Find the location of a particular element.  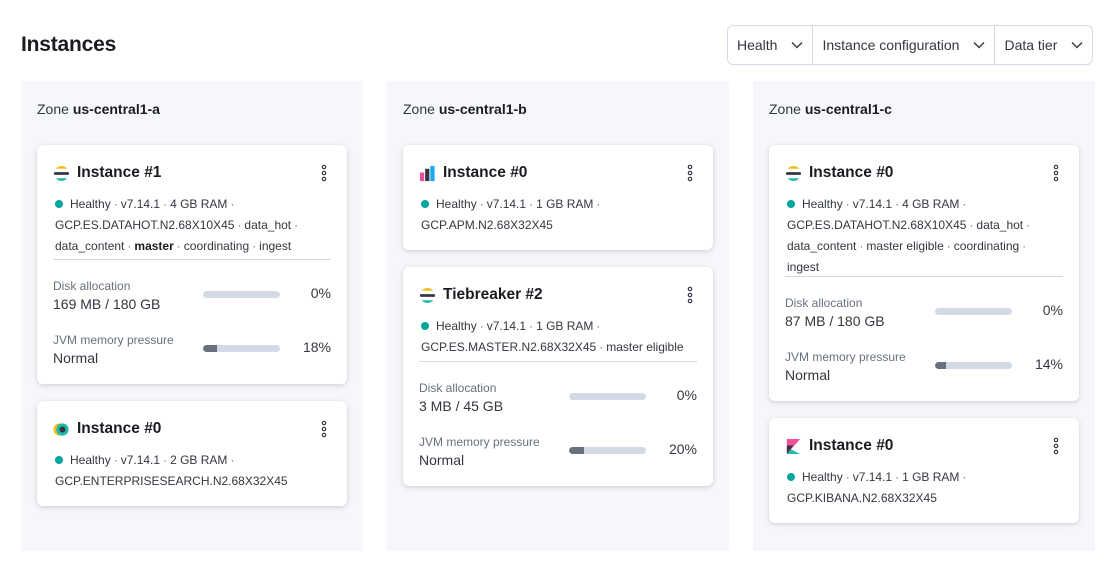

stat-value: 87 MB / 180 GB is located at coordinates (835, 321).